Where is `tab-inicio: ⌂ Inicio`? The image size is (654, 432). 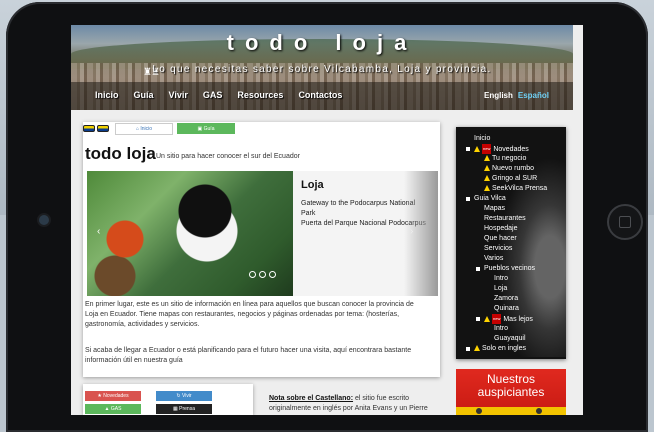 tab-inicio: ⌂ Inicio is located at coordinates (144, 128).